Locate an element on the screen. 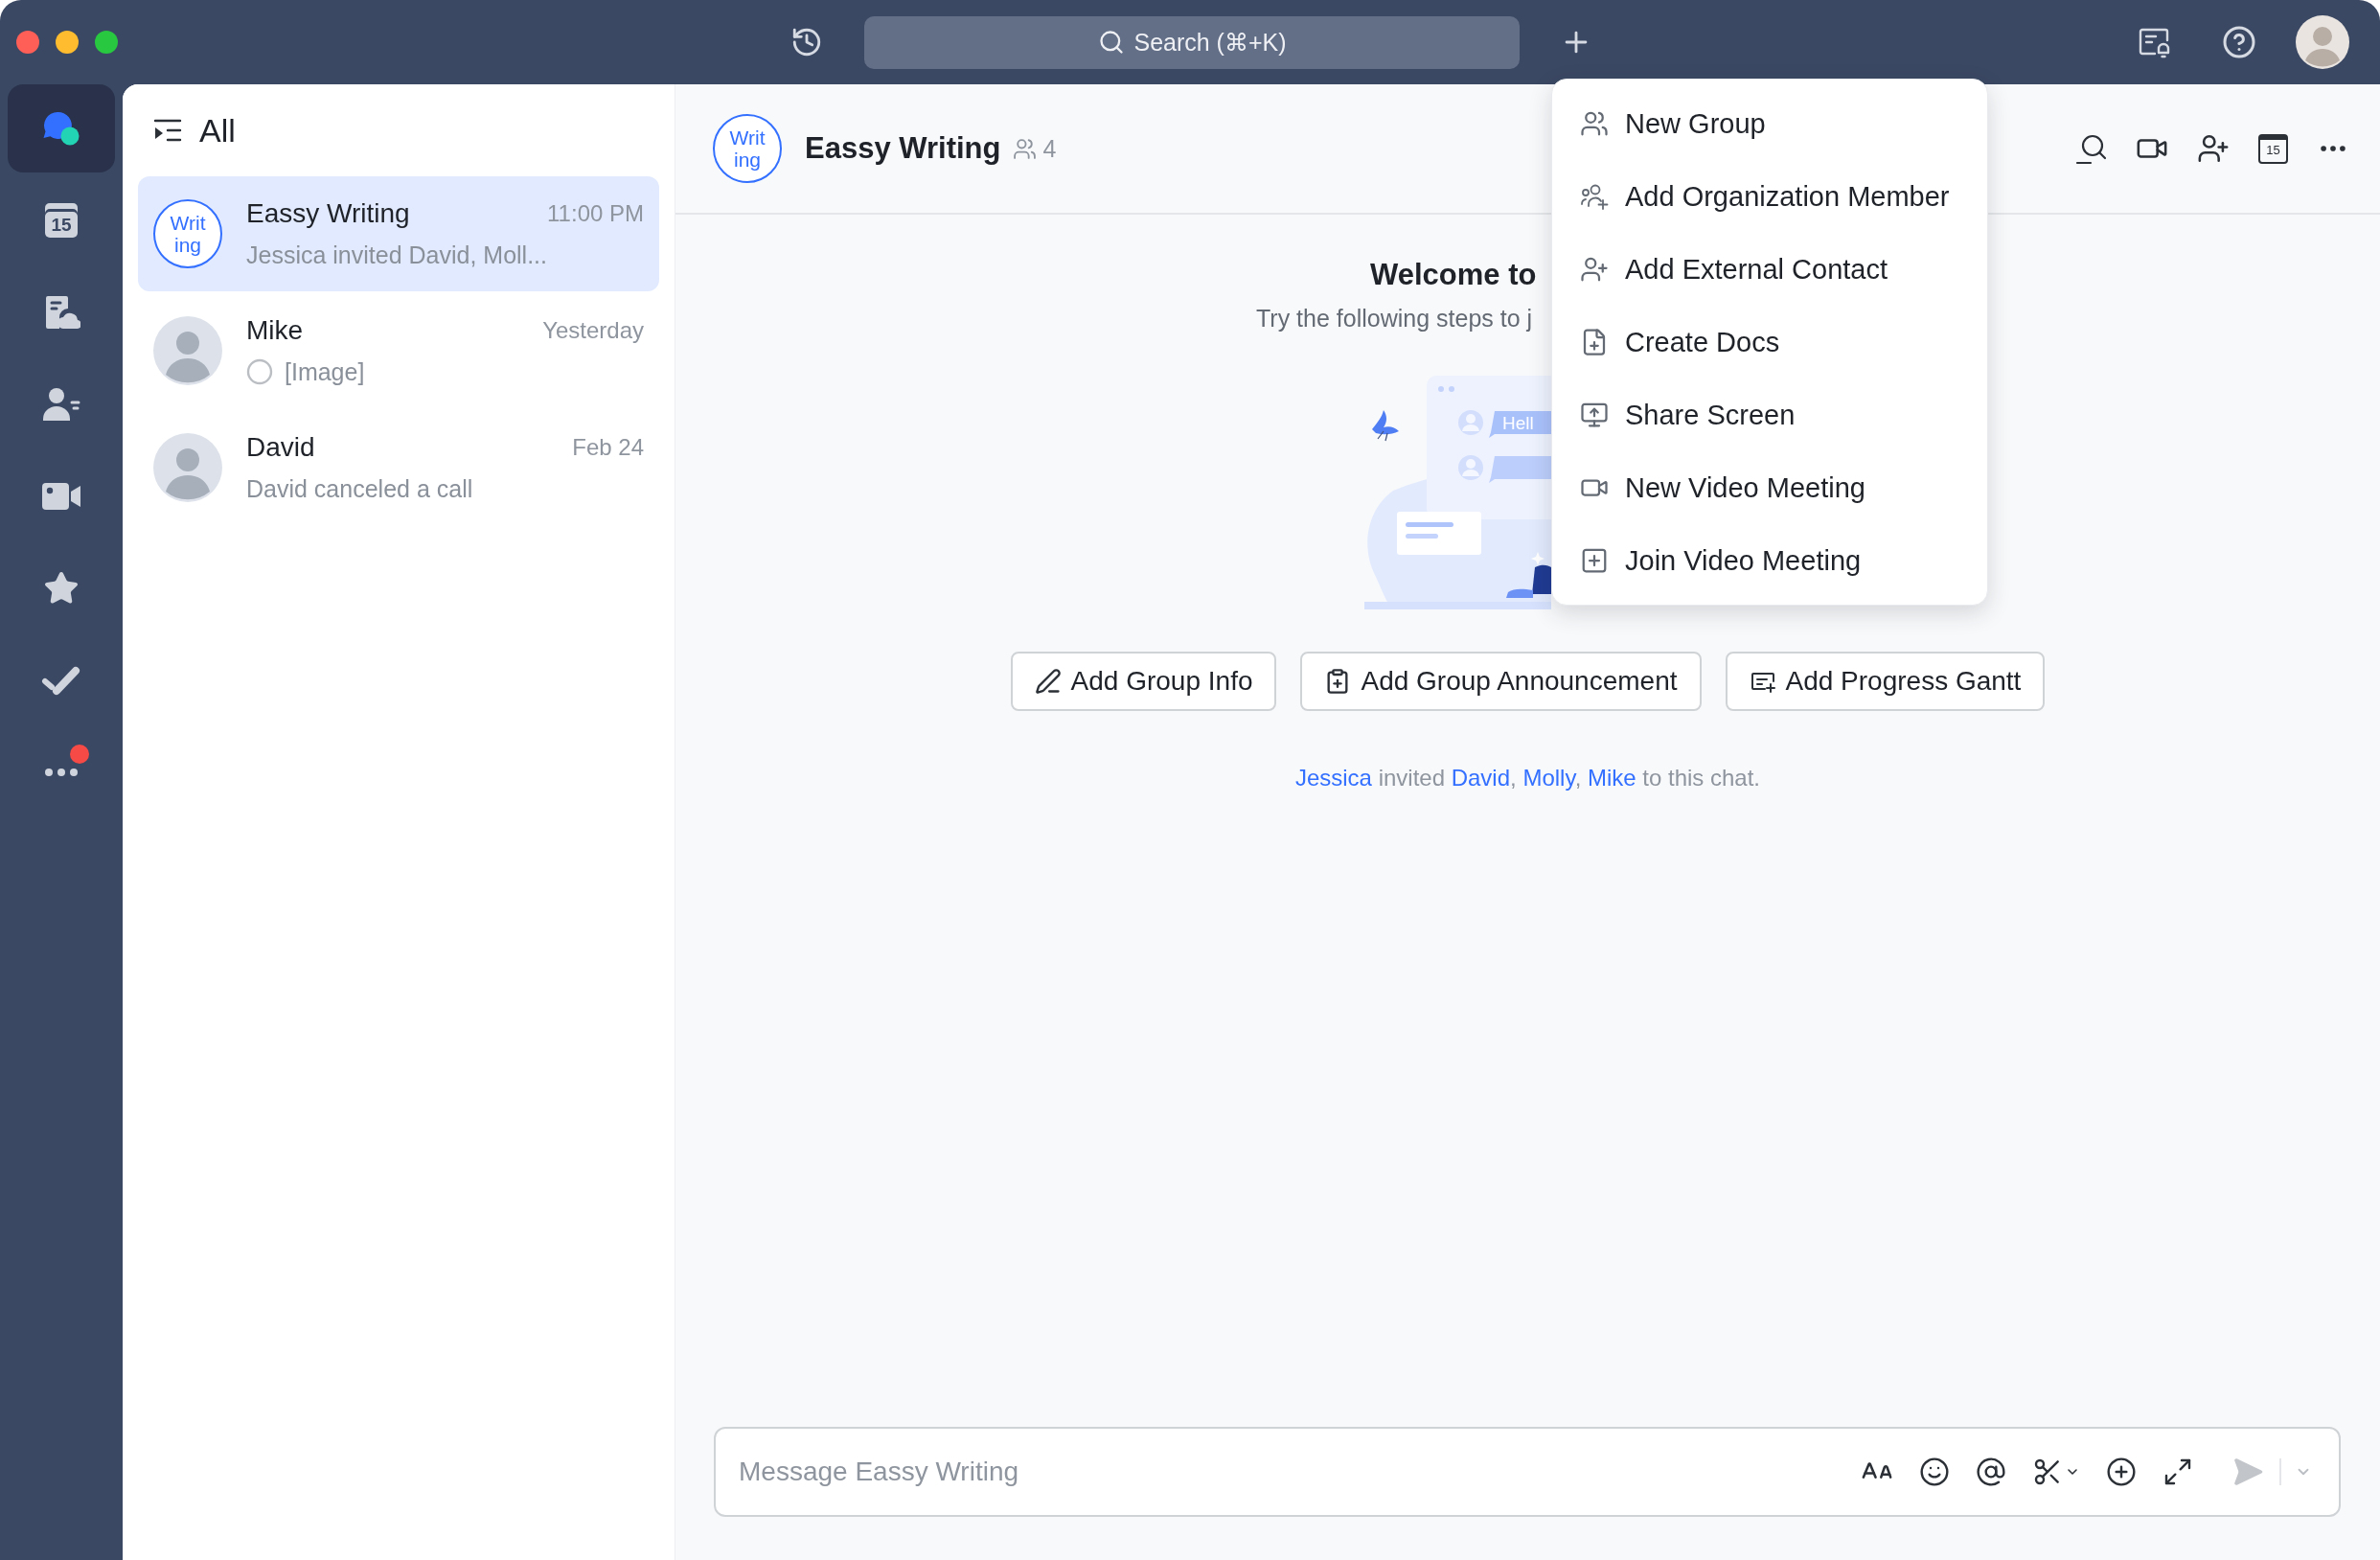 Image resolution: width=2380 pixels, height=1560 pixels. chat-time: Feb 24 is located at coordinates (608, 448).